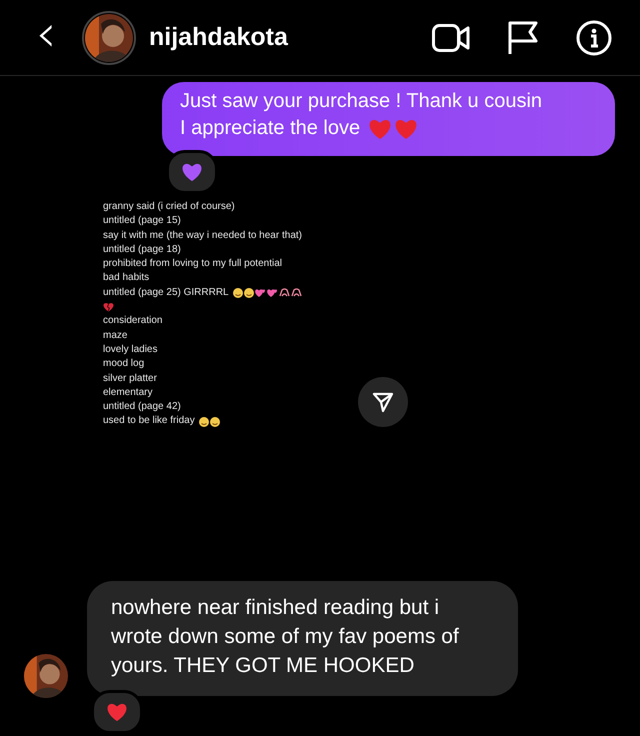  What do you see at coordinates (523, 37) in the screenshot?
I see `flag-icon` at bounding box center [523, 37].